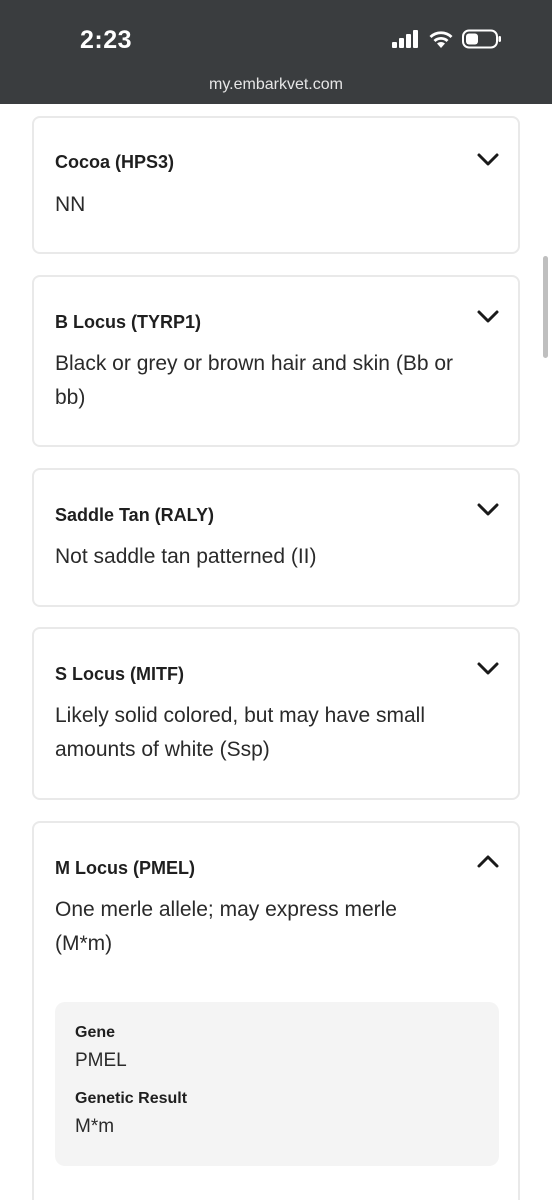  What do you see at coordinates (115, 162) in the screenshot?
I see `trait-title: Cocoa (HPS3)` at bounding box center [115, 162].